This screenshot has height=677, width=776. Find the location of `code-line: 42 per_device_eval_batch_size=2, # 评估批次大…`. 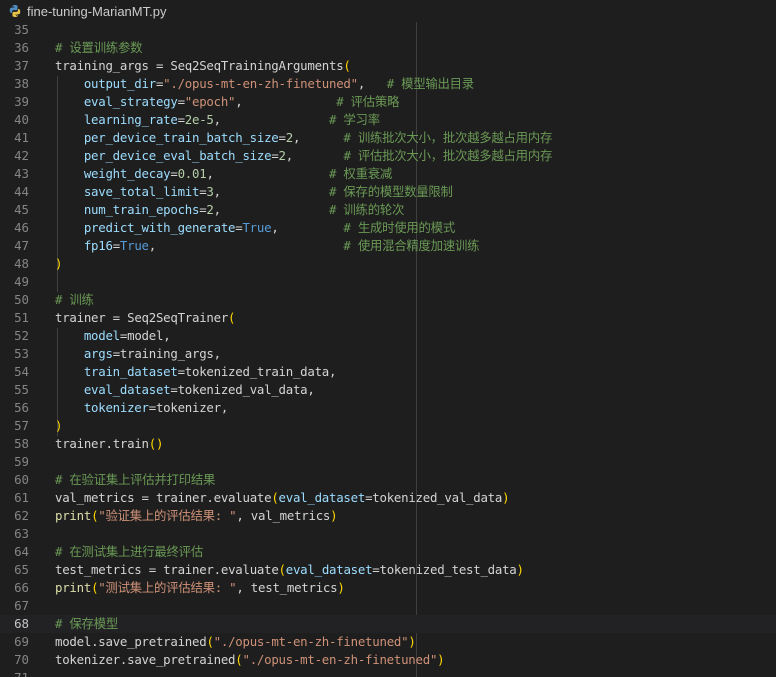

code-line: 42 per_device_eval_batch_size=2, # 评估批次大… is located at coordinates (388, 156).